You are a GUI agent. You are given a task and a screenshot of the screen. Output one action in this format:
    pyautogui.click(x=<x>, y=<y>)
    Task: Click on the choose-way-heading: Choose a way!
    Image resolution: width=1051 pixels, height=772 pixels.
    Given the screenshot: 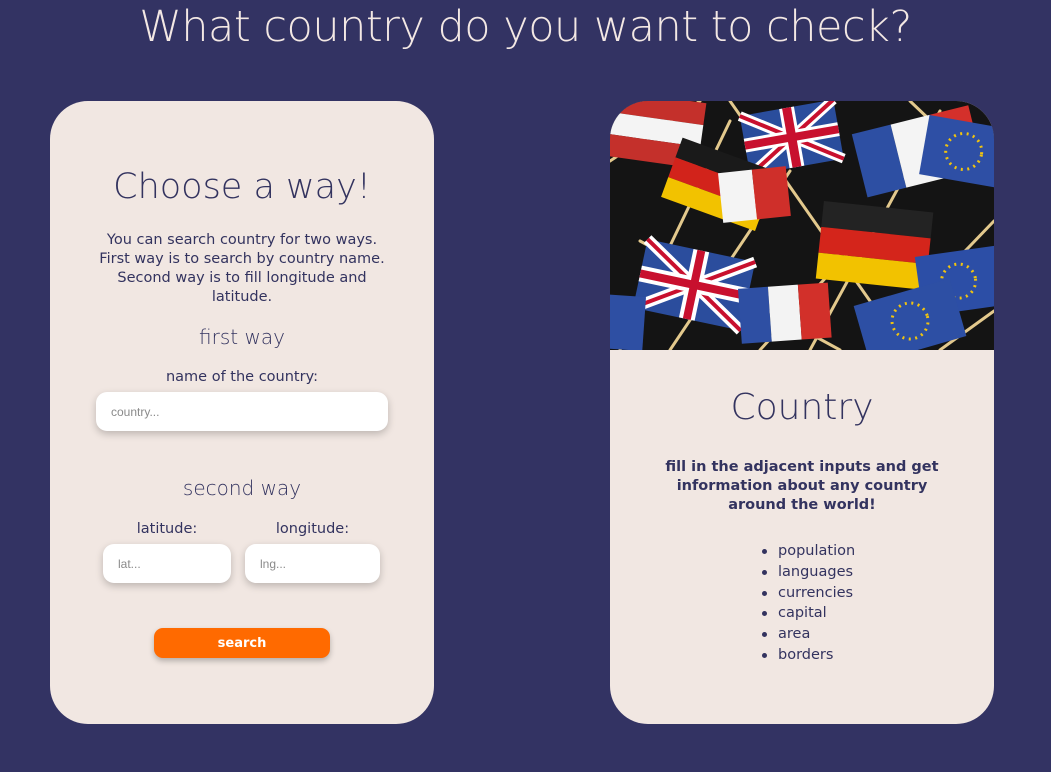 What is the action you would take?
    pyautogui.click(x=242, y=187)
    